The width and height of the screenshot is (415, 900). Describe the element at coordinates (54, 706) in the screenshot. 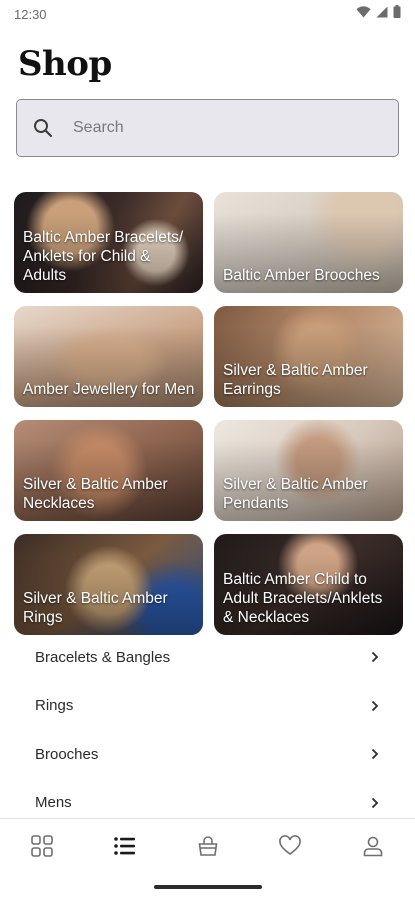

I see `list-item-label: Rings` at that location.